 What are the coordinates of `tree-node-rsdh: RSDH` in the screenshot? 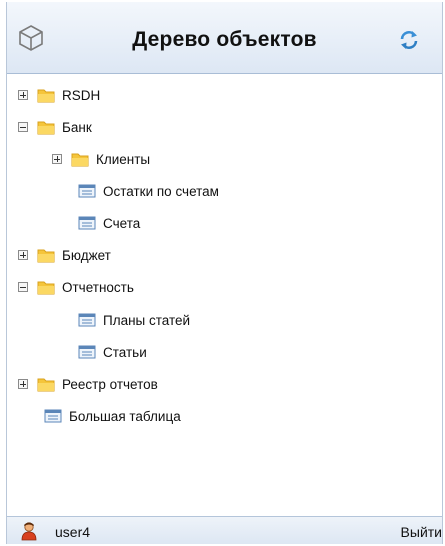 It's located at (59, 95).